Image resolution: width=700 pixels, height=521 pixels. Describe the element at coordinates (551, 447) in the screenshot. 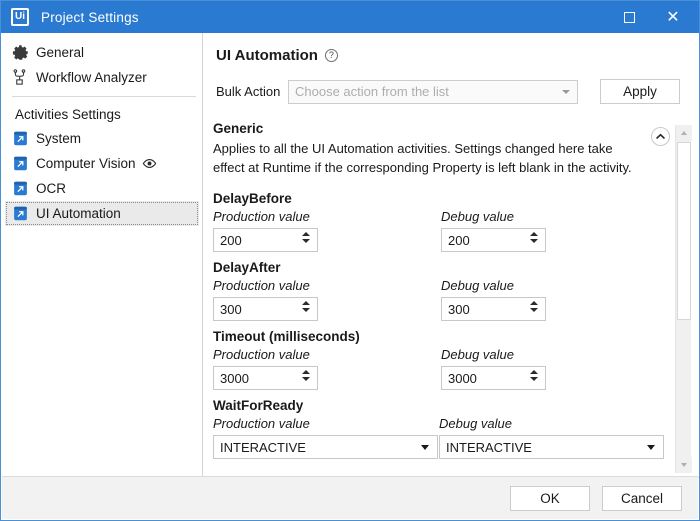

I see `waitforready-debug-dropdown: INTERACTIVE` at that location.